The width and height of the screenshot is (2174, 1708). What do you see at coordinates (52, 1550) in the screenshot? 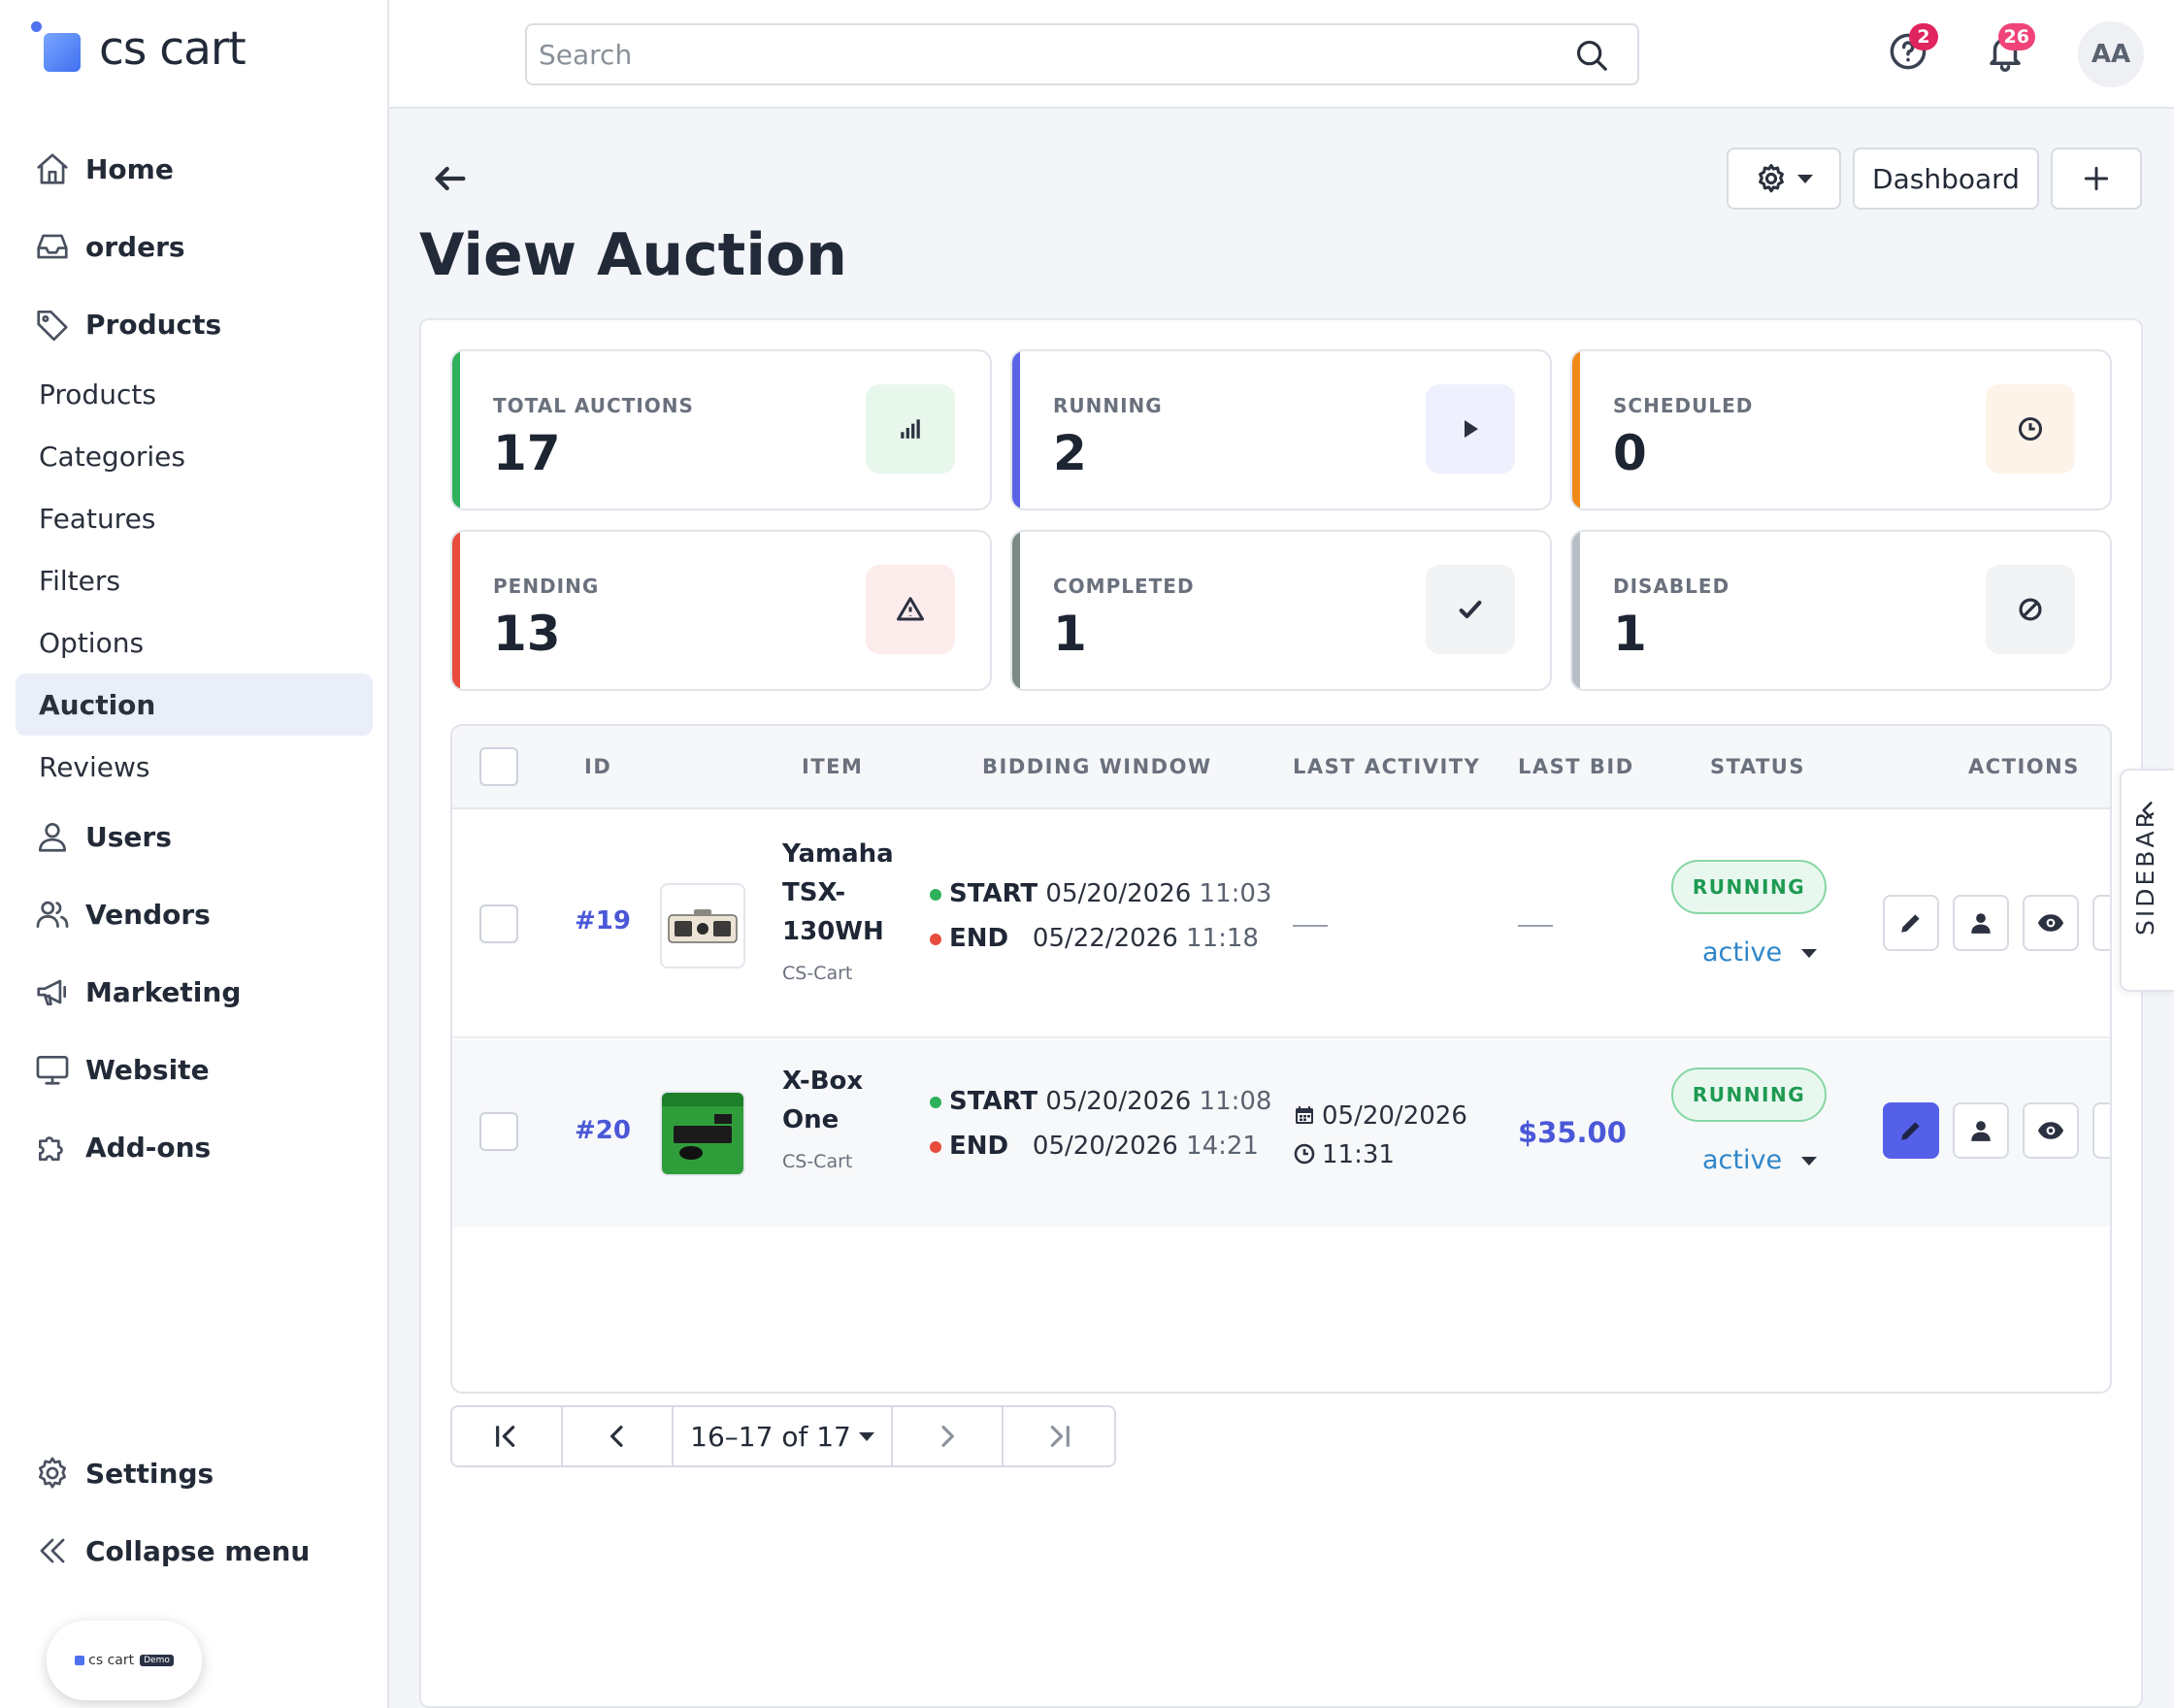
I see `double-chevron-left-icon` at bounding box center [52, 1550].